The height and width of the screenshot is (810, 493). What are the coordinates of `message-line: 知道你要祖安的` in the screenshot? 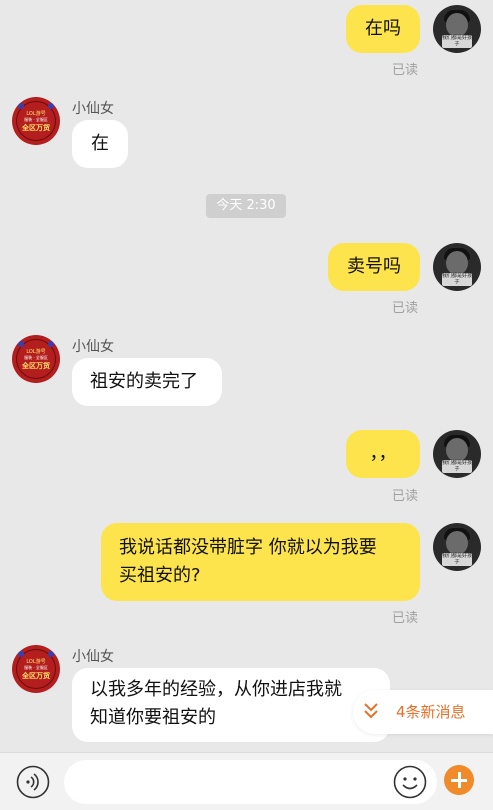 It's located at (153, 717).